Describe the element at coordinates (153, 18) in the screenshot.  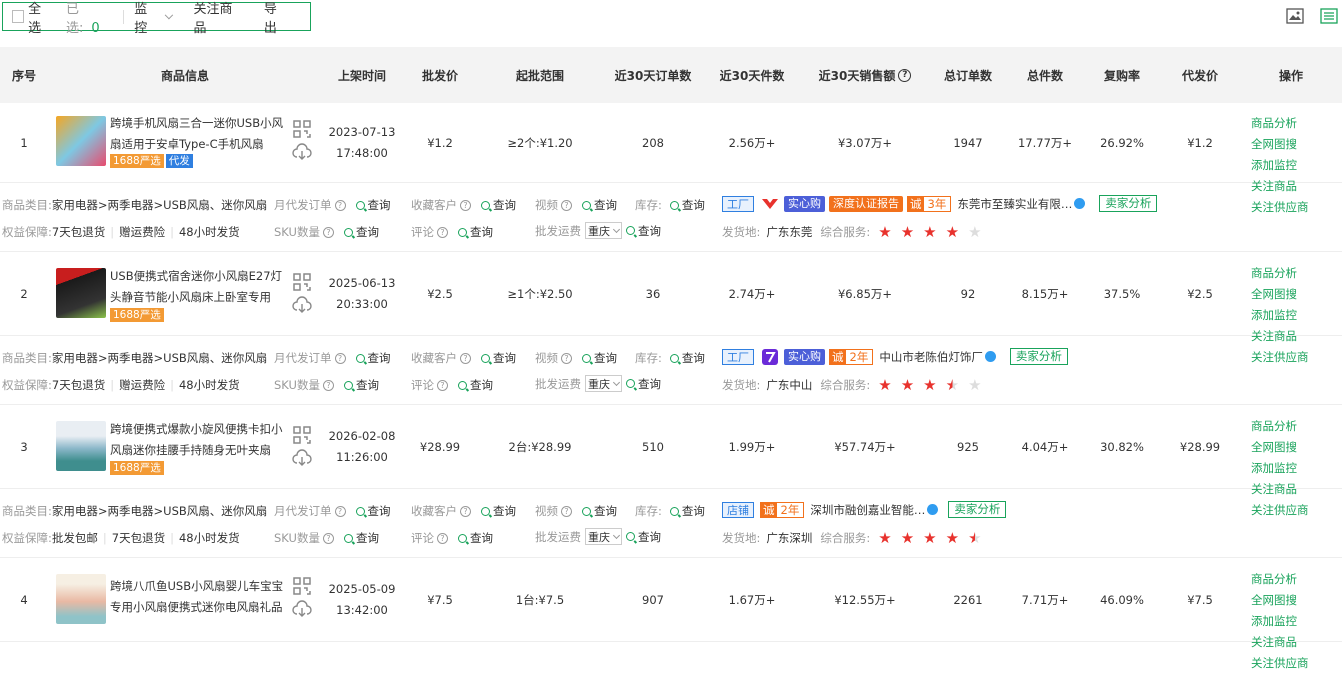
I see `monitor-dropdown: 监控` at that location.